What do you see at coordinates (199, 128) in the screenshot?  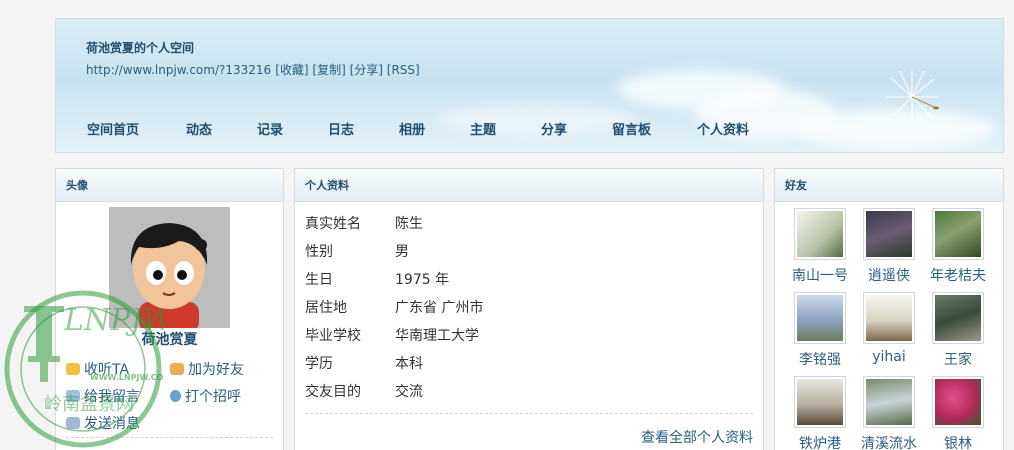 I see `nav-feed: 动态` at bounding box center [199, 128].